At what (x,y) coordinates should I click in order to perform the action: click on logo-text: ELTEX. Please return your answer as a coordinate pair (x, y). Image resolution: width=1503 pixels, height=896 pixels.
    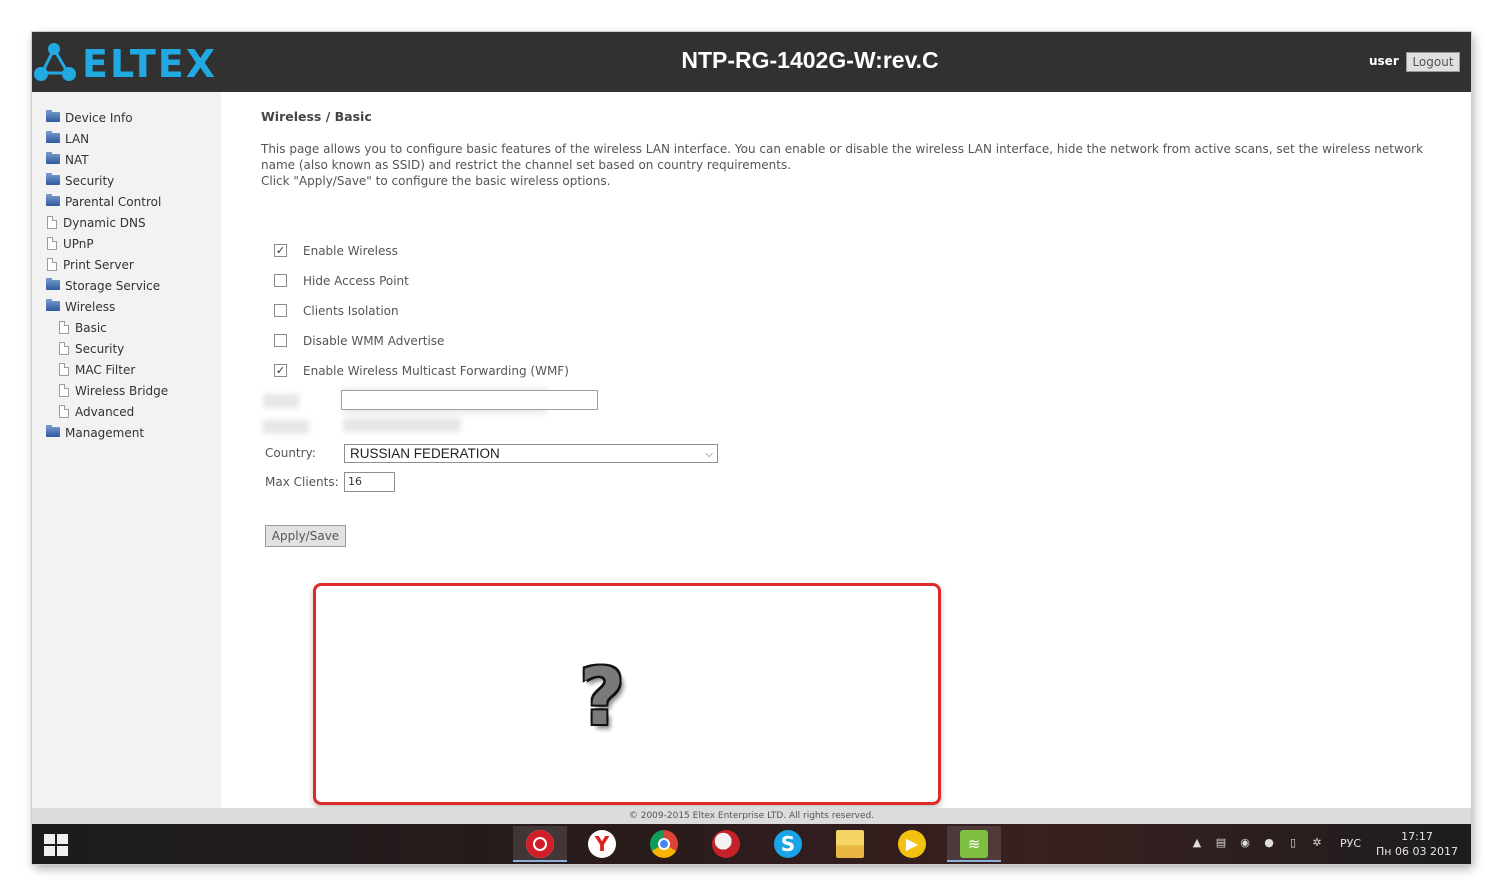
    Looking at the image, I should click on (150, 64).